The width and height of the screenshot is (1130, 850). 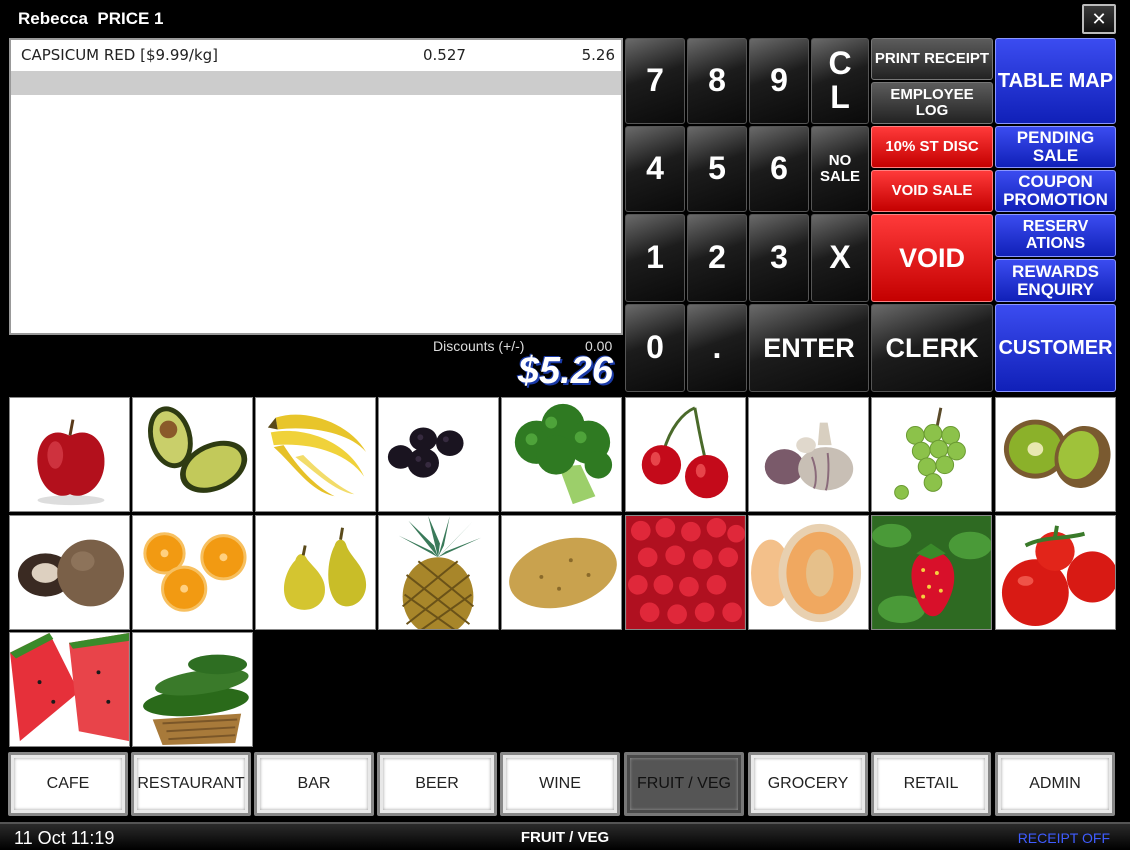 I want to click on coupon-promotion-button: COUPON PROMOTION, so click(x=1055, y=191).